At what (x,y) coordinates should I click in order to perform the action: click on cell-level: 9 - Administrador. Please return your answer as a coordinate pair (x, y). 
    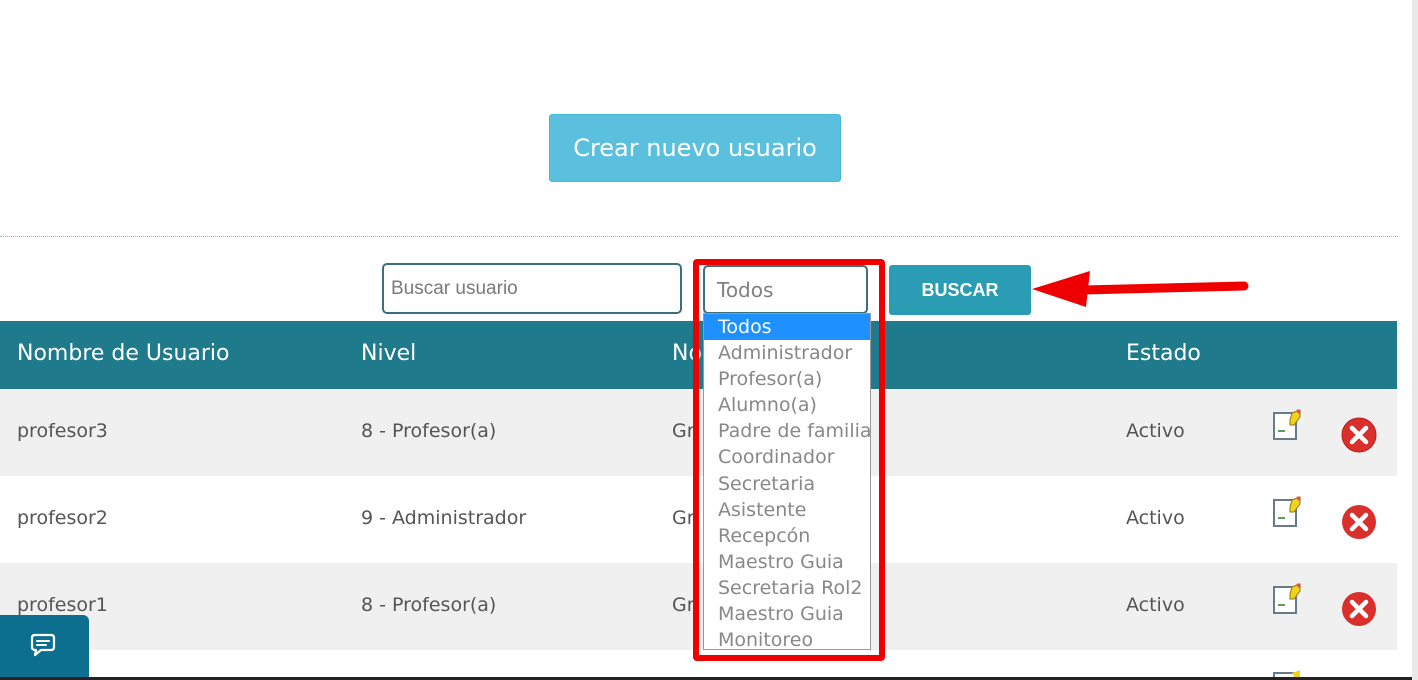
    Looking at the image, I should click on (444, 518).